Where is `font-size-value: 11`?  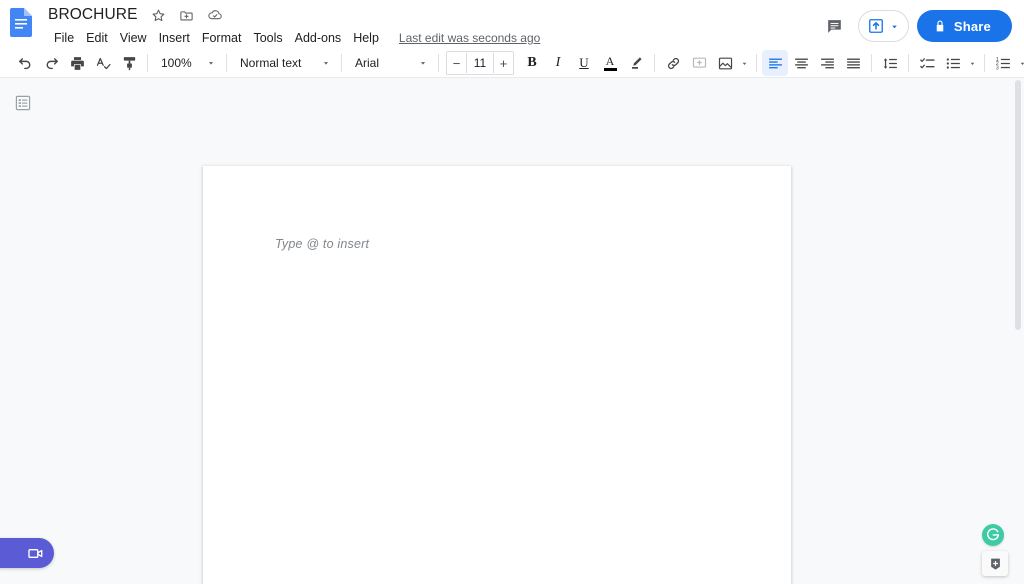 font-size-value: 11 is located at coordinates (480, 63).